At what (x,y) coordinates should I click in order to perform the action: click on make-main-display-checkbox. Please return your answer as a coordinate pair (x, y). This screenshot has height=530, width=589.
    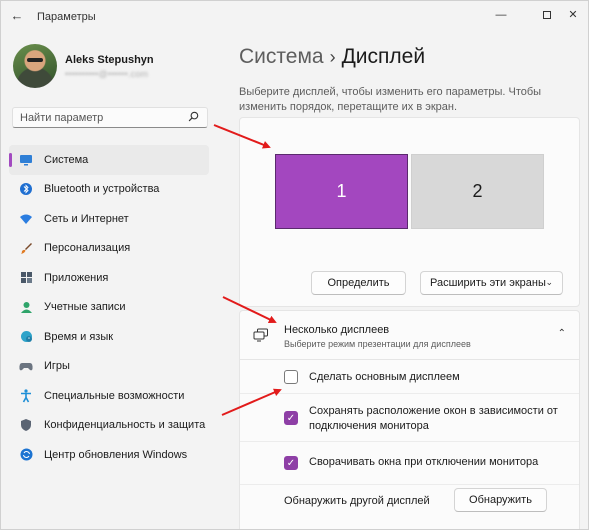
    Looking at the image, I should click on (291, 377).